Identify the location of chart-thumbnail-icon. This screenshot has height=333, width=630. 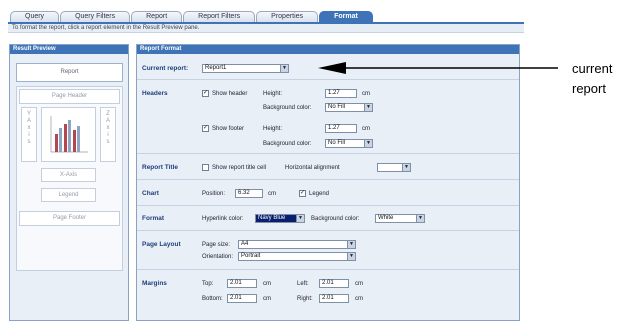
(69, 134).